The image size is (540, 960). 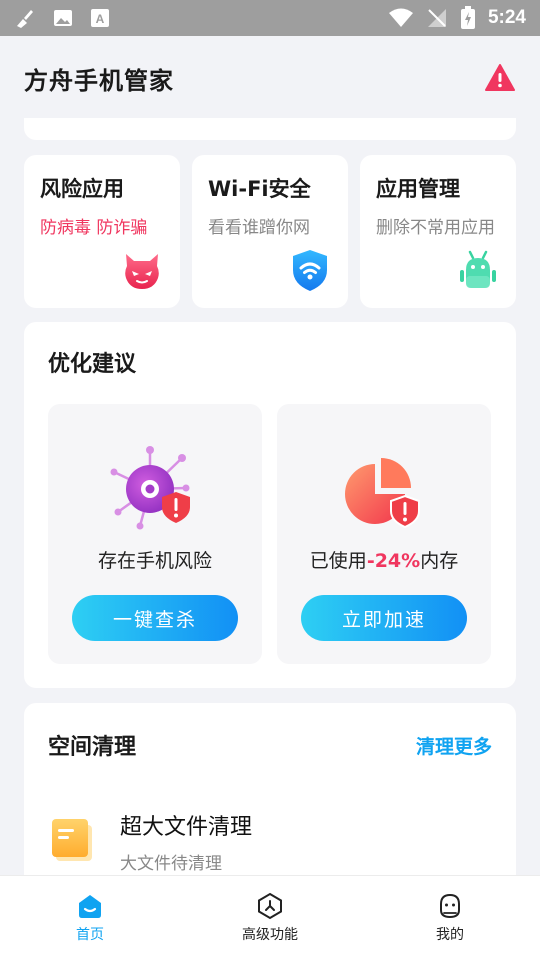 What do you see at coordinates (142, 271) in the screenshot?
I see `devil-icon` at bounding box center [142, 271].